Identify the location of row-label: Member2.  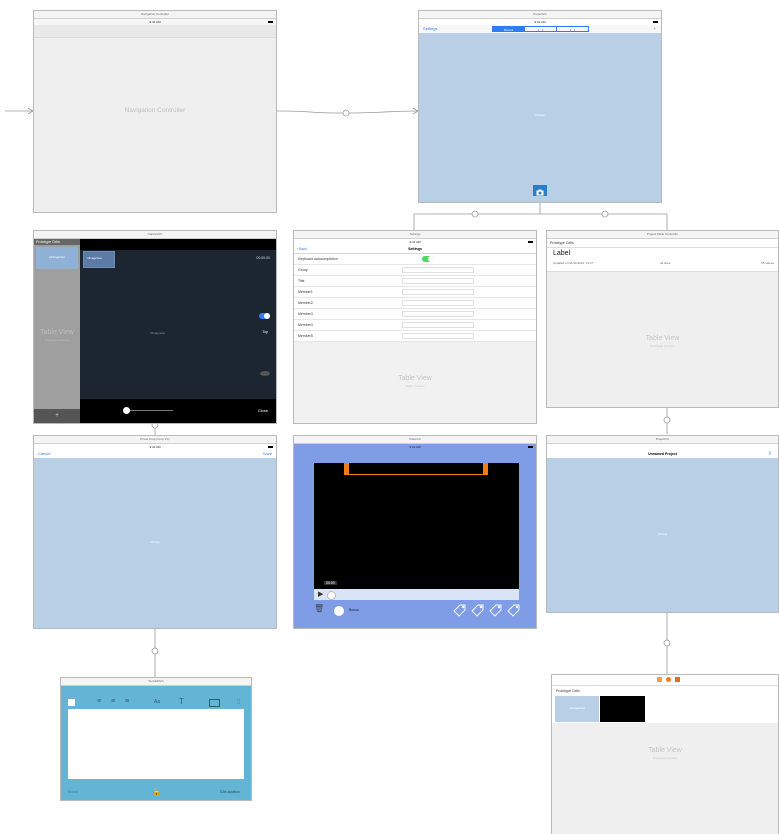
(305, 303).